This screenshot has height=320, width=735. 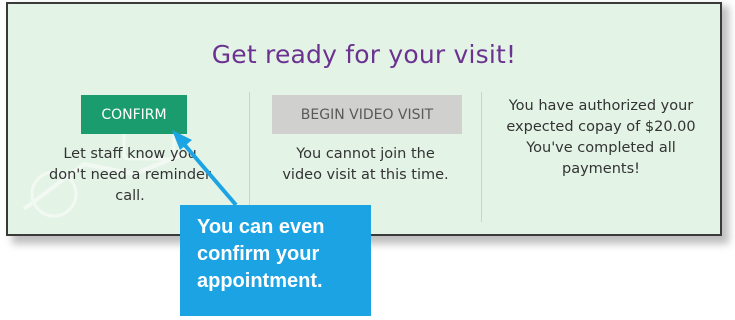 I want to click on tip-callout: You can even confirm your appointment., so click(x=275, y=260).